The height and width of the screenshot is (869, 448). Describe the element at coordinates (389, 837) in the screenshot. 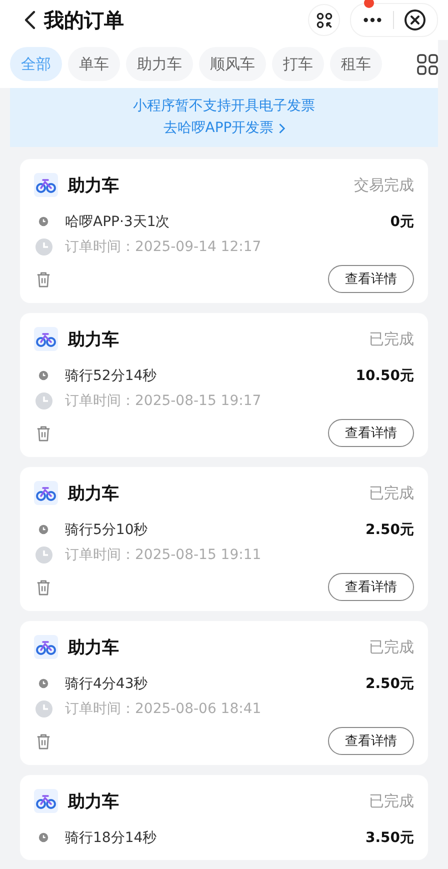

I see `order-price: 3.50元` at that location.